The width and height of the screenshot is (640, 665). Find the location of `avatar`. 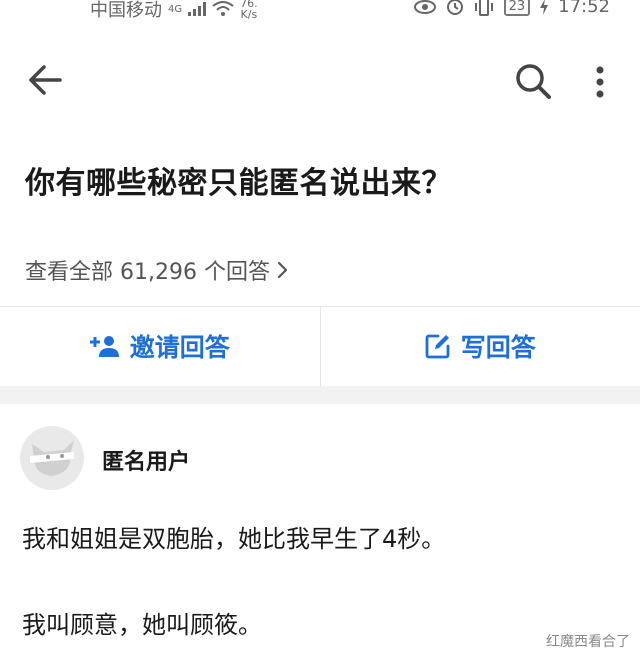

avatar is located at coordinates (52, 458).